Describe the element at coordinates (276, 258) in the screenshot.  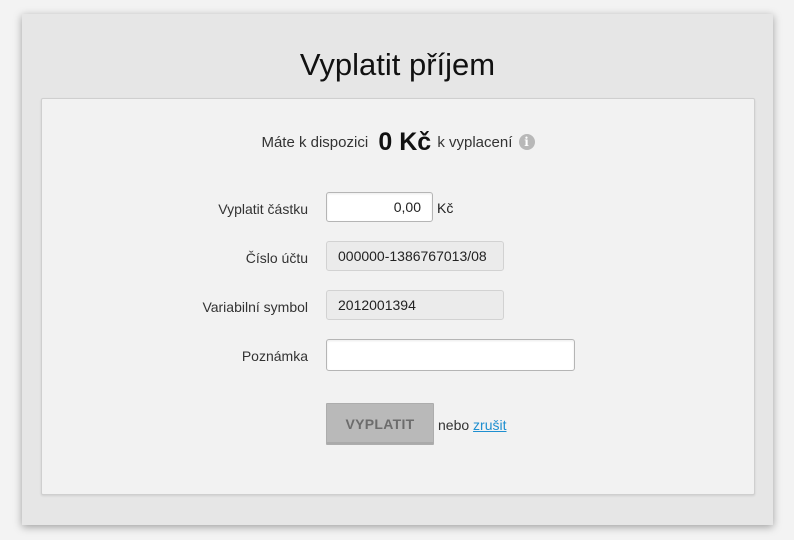
I see `account-label: Číslo účtu` at that location.